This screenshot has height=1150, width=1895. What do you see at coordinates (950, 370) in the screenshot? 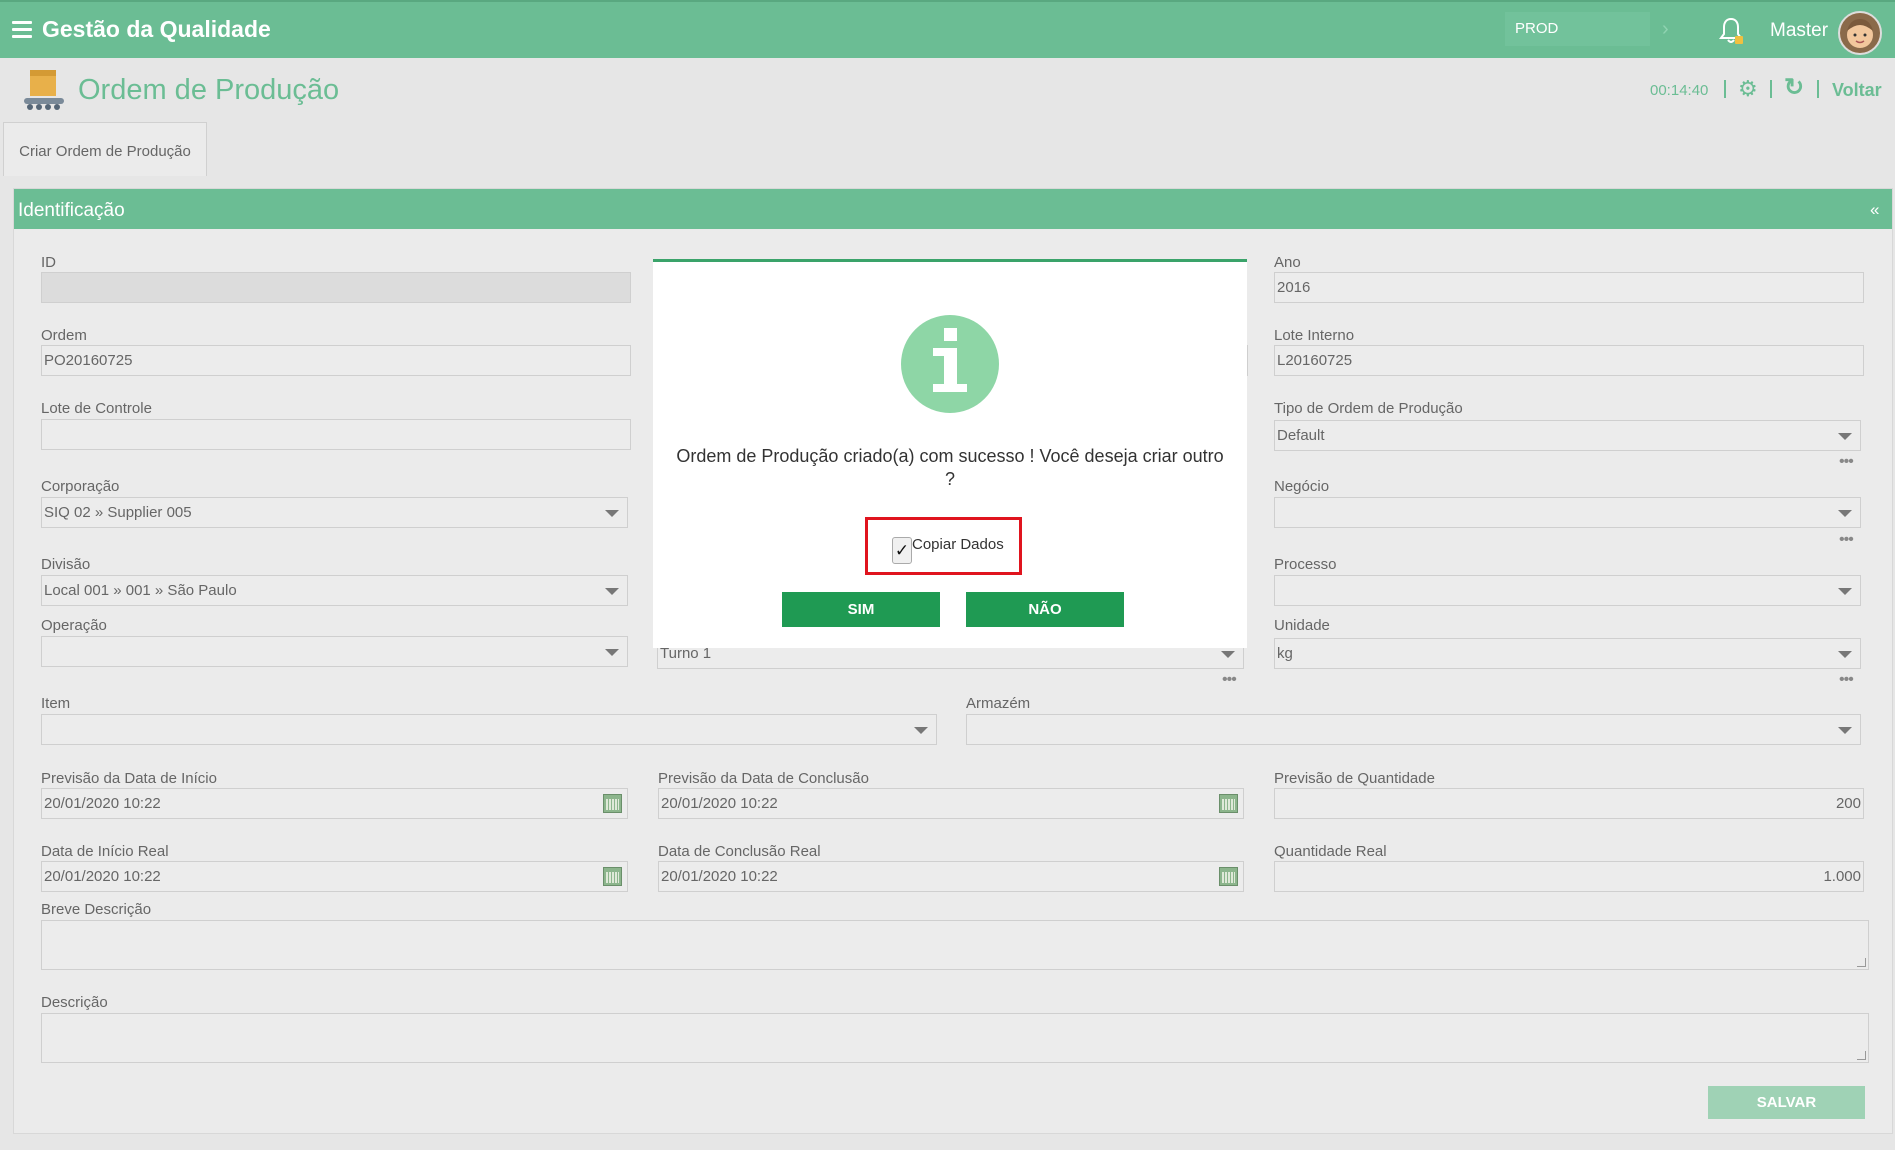
I see `info-icon-stem` at bounding box center [950, 370].